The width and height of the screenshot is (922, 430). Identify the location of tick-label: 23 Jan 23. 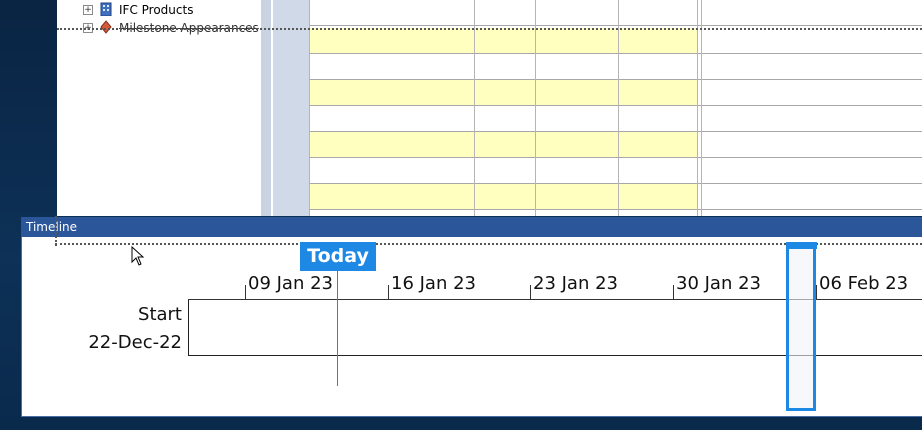
(575, 283).